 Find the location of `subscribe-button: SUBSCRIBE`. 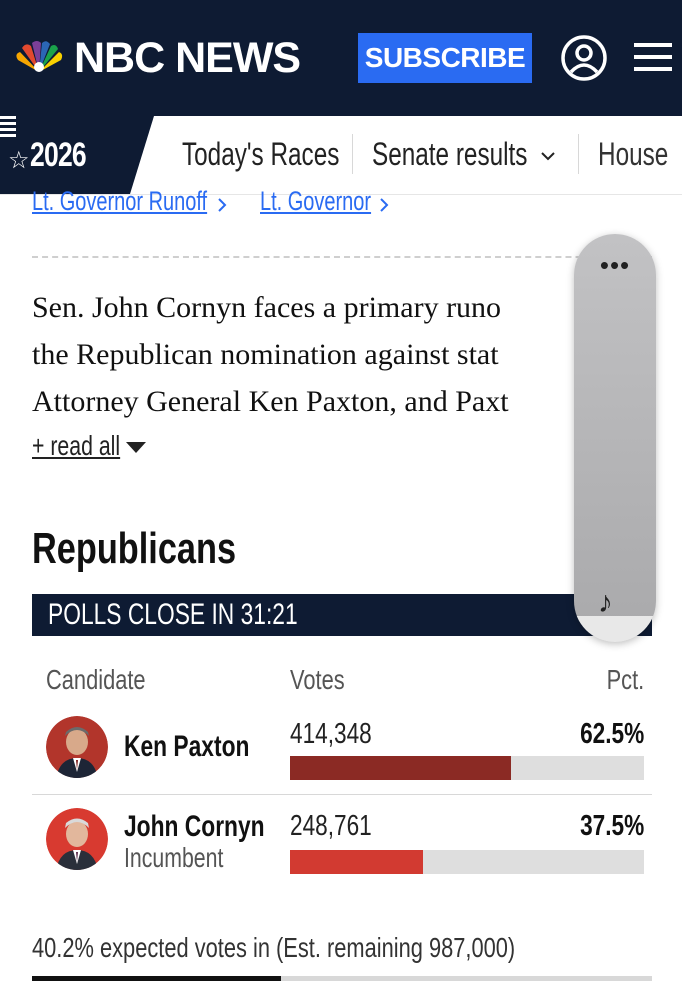

subscribe-button: SUBSCRIBE is located at coordinates (445, 58).